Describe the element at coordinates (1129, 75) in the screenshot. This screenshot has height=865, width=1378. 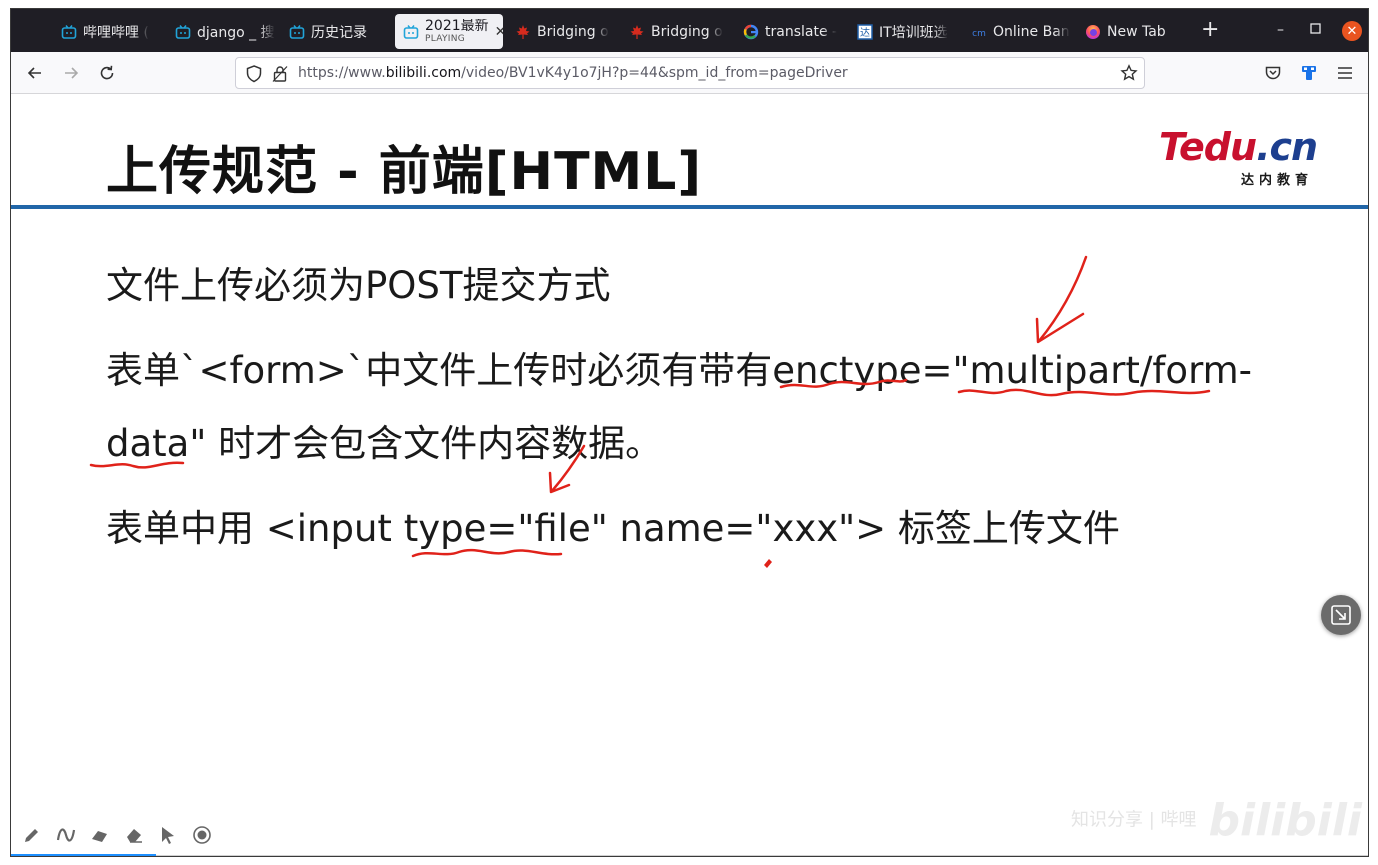
I see `bookmark-star-icon` at that location.